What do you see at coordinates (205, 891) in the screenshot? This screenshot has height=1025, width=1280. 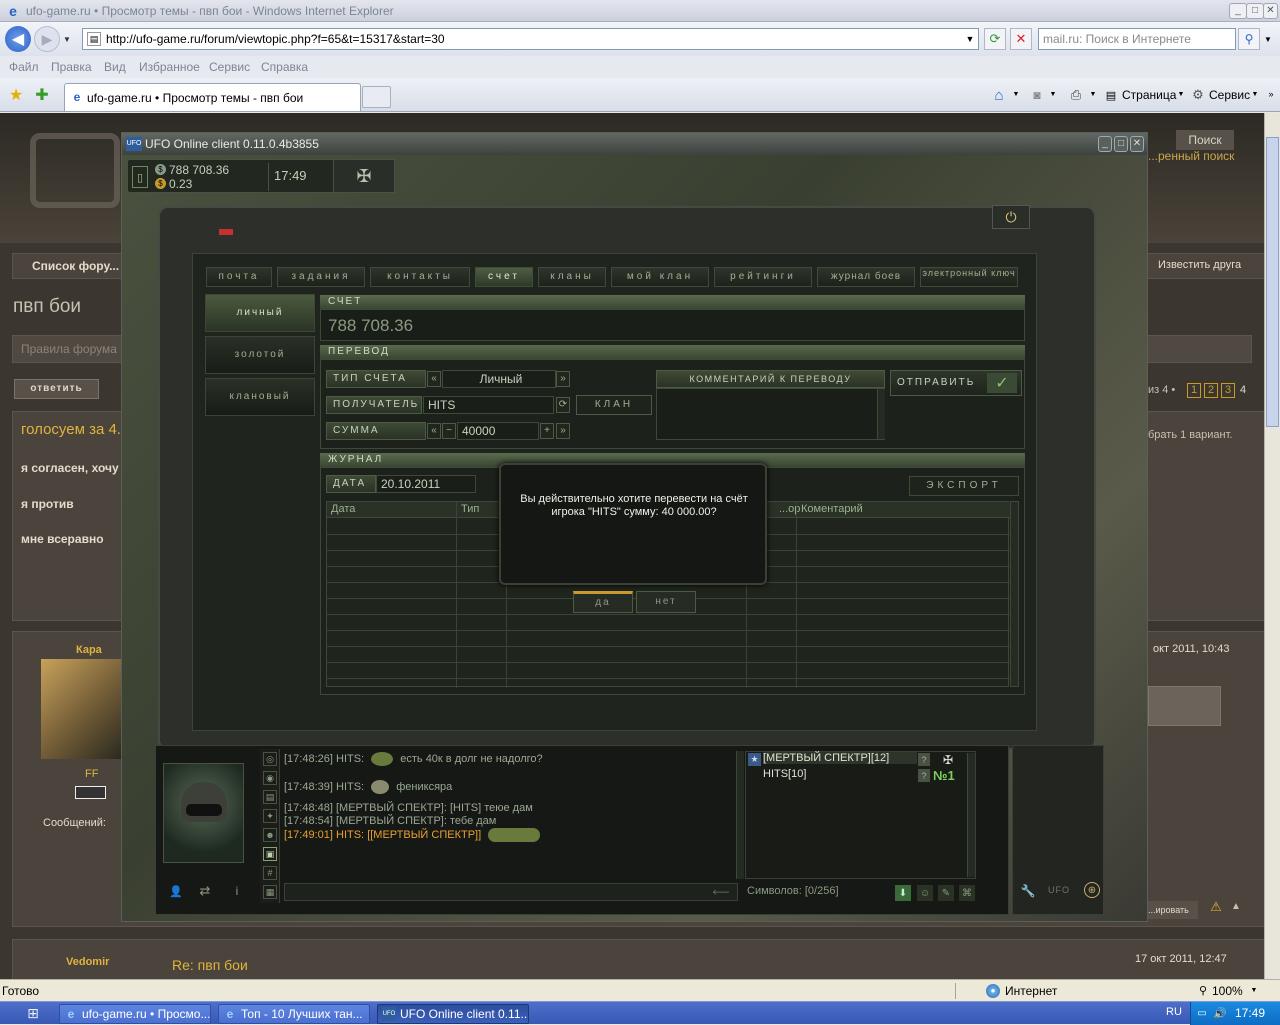 I see `swap-icon: ⇄` at bounding box center [205, 891].